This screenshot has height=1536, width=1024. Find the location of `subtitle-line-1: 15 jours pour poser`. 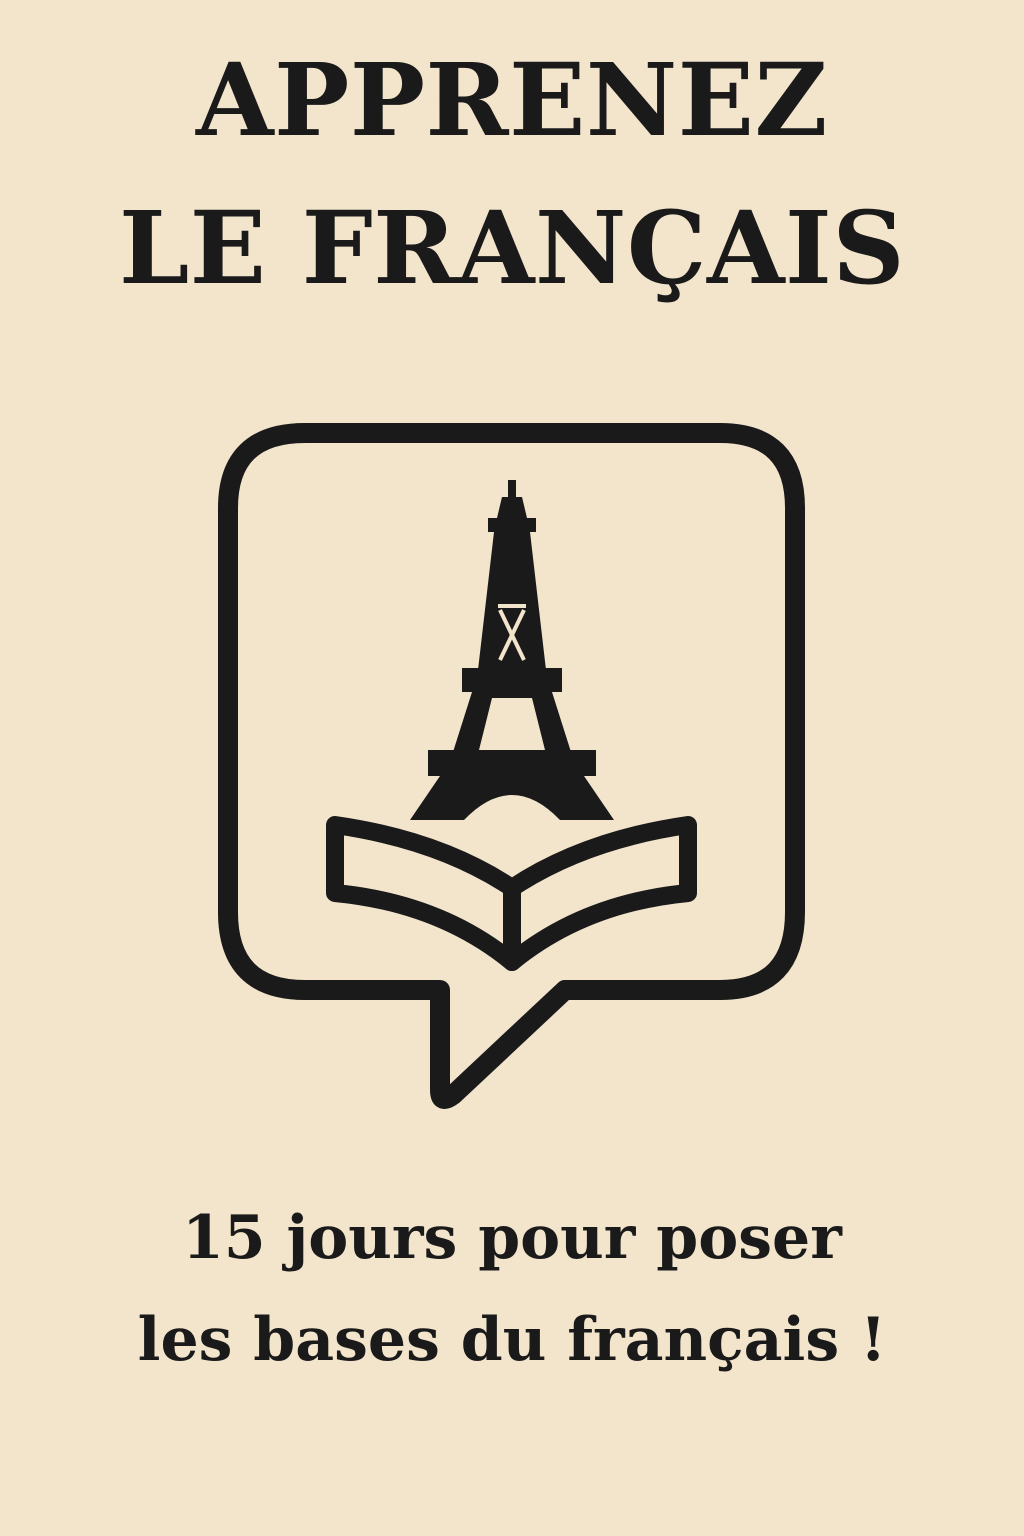

subtitle-line-1: 15 jours pour poser is located at coordinates (512, 1238).